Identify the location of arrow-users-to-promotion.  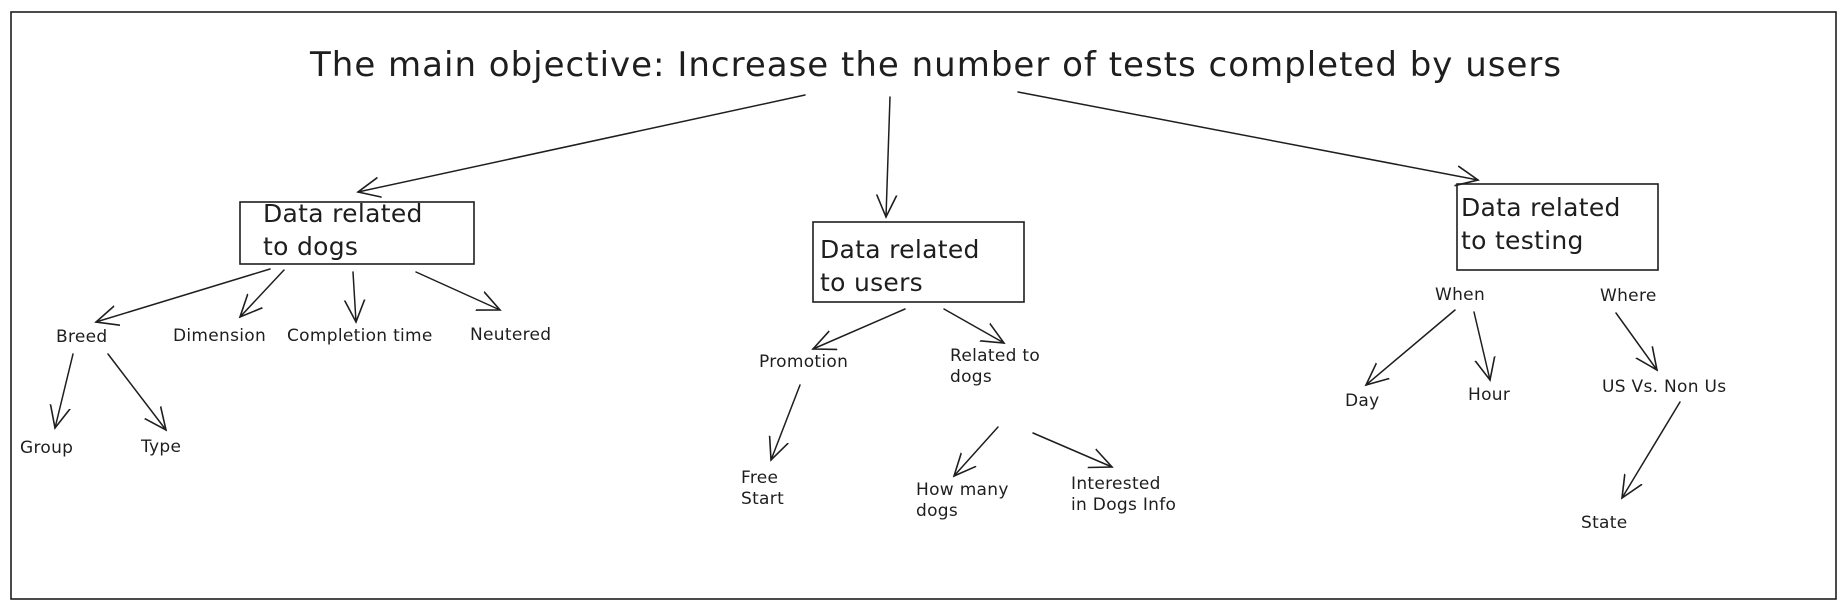
(859, 328).